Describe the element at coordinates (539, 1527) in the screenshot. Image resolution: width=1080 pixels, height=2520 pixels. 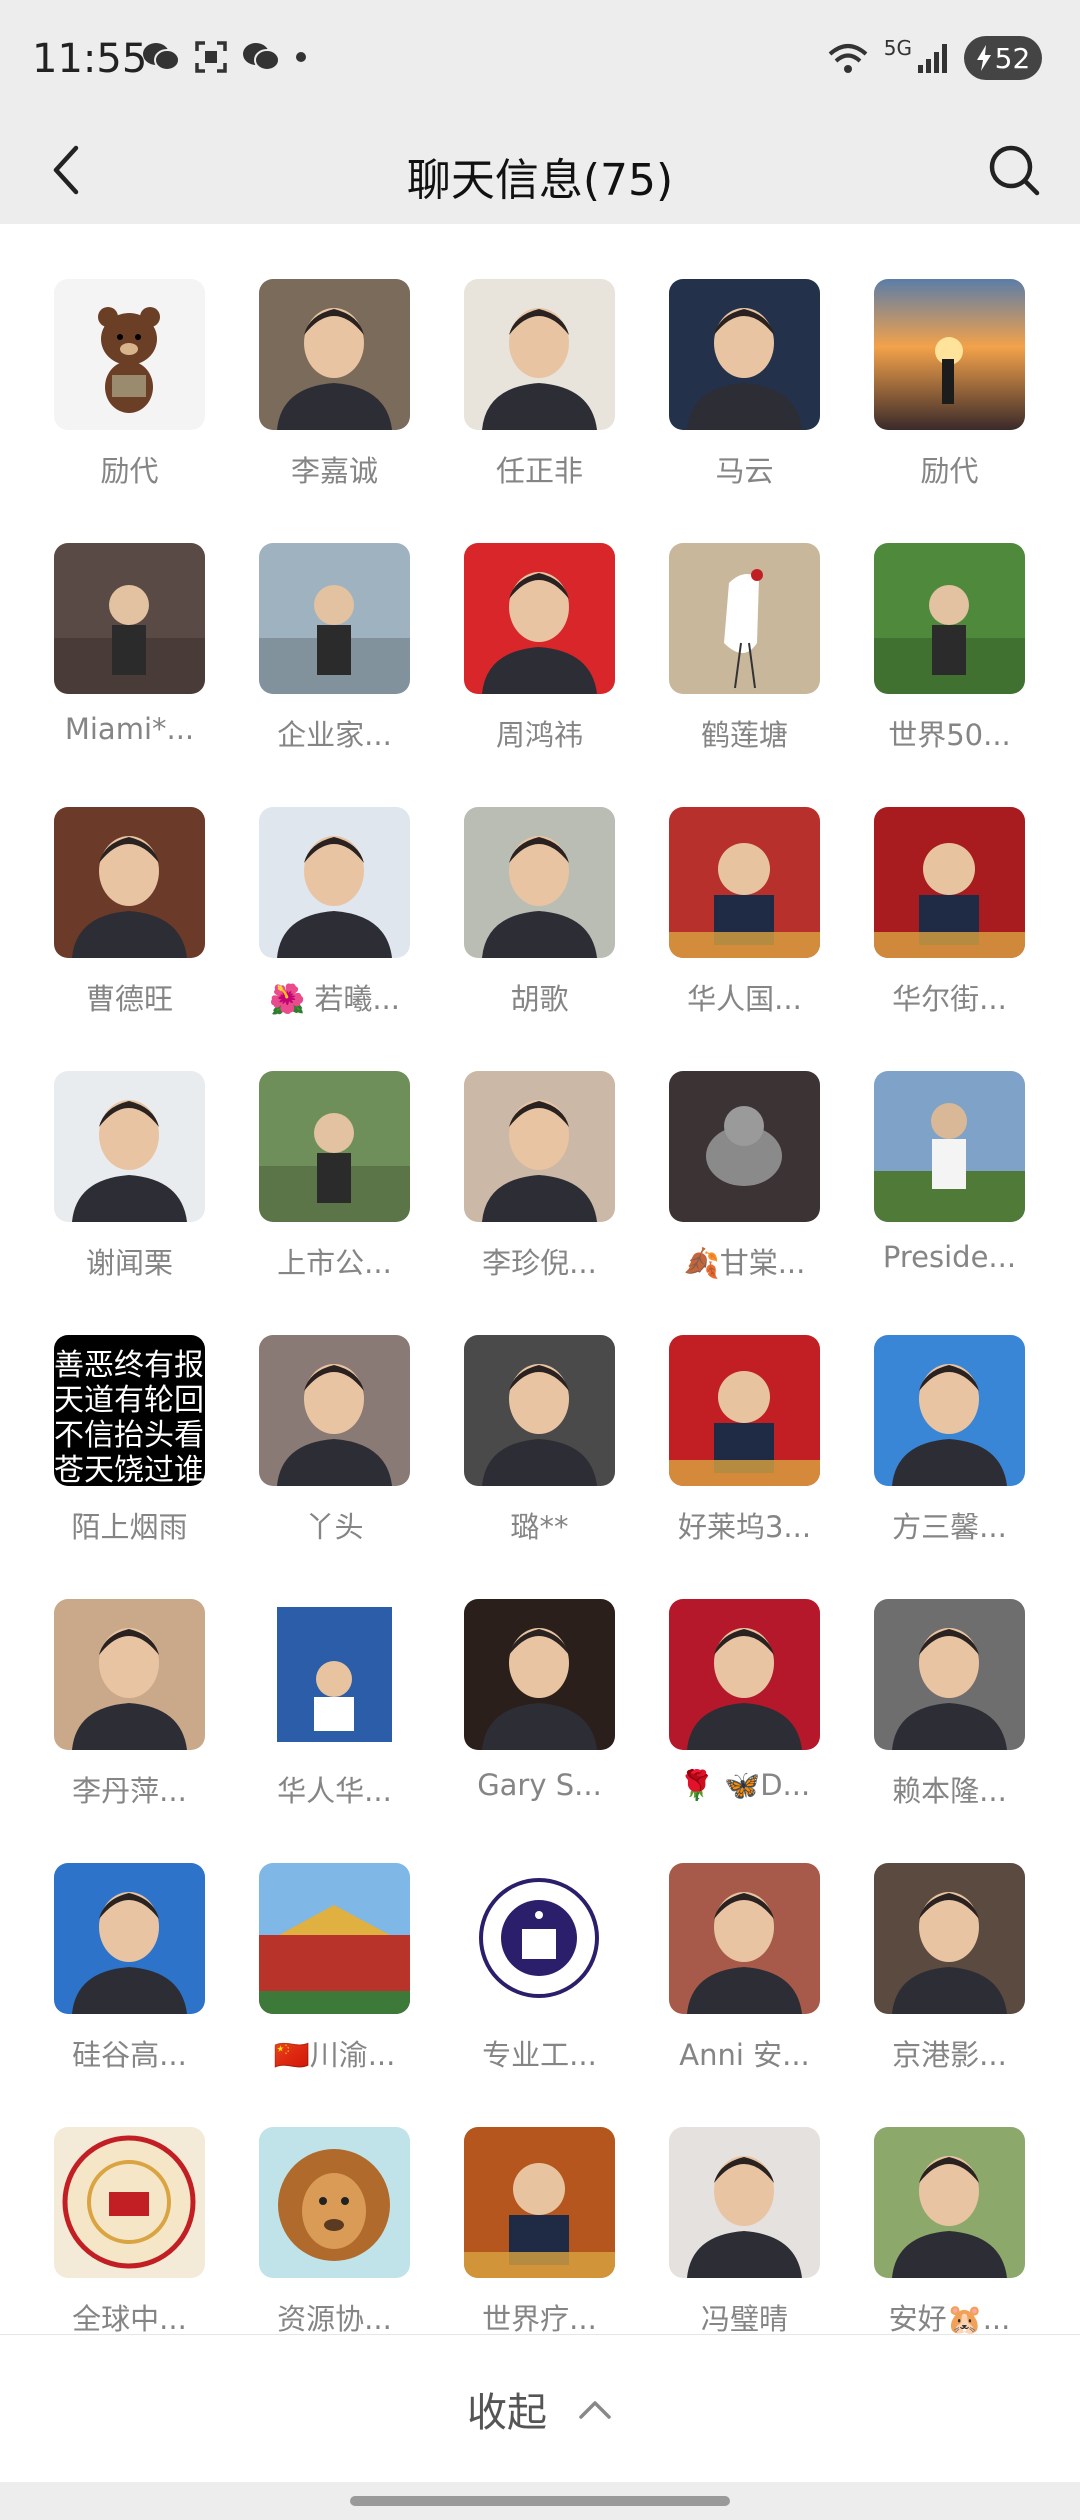
I see `member-name: 璐**` at that location.